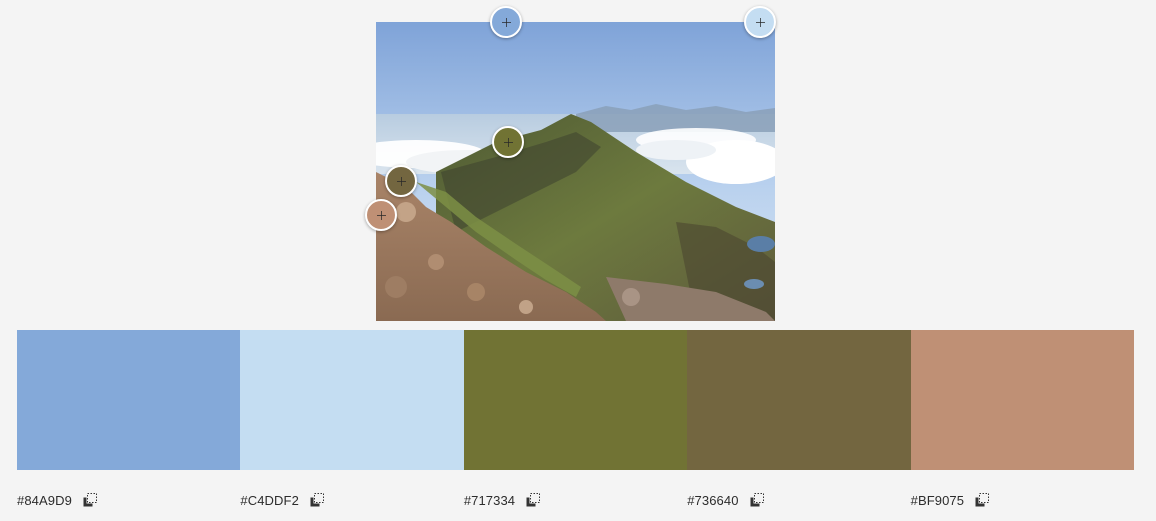 The height and width of the screenshot is (521, 1156). I want to click on hex-label-4: #736640, so click(798, 500).